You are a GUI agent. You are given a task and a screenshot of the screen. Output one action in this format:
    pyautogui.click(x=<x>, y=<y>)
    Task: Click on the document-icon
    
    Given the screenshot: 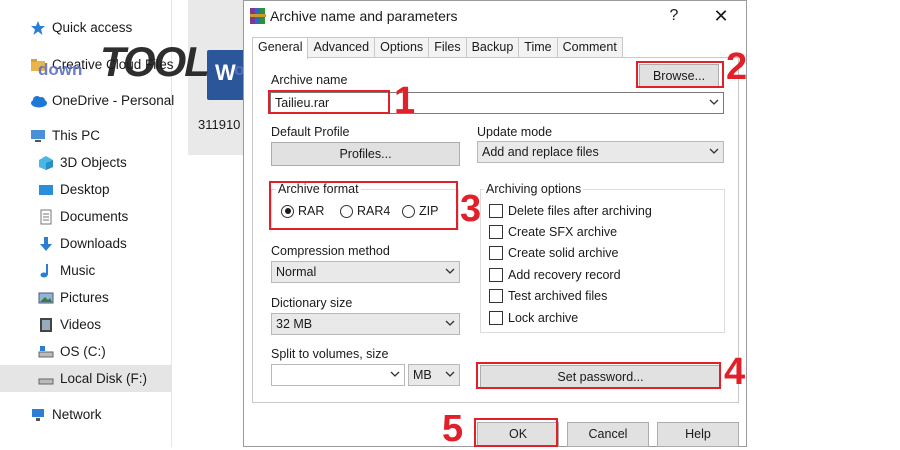 What is the action you would take?
    pyautogui.click(x=46, y=217)
    